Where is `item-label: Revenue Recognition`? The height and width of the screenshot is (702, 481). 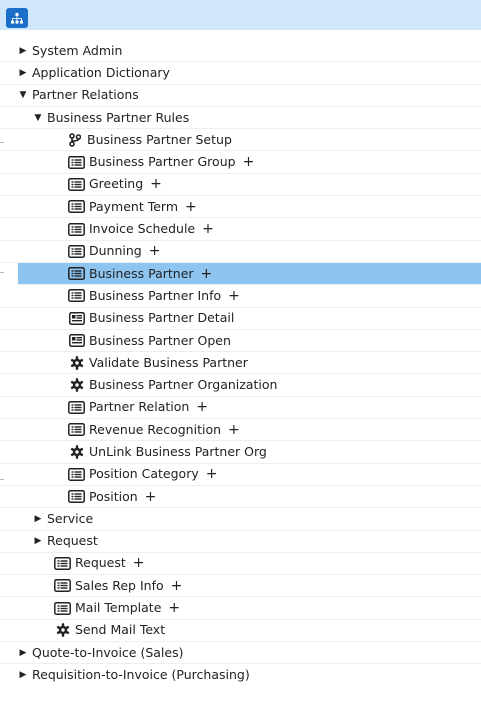 item-label: Revenue Recognition is located at coordinates (155, 429).